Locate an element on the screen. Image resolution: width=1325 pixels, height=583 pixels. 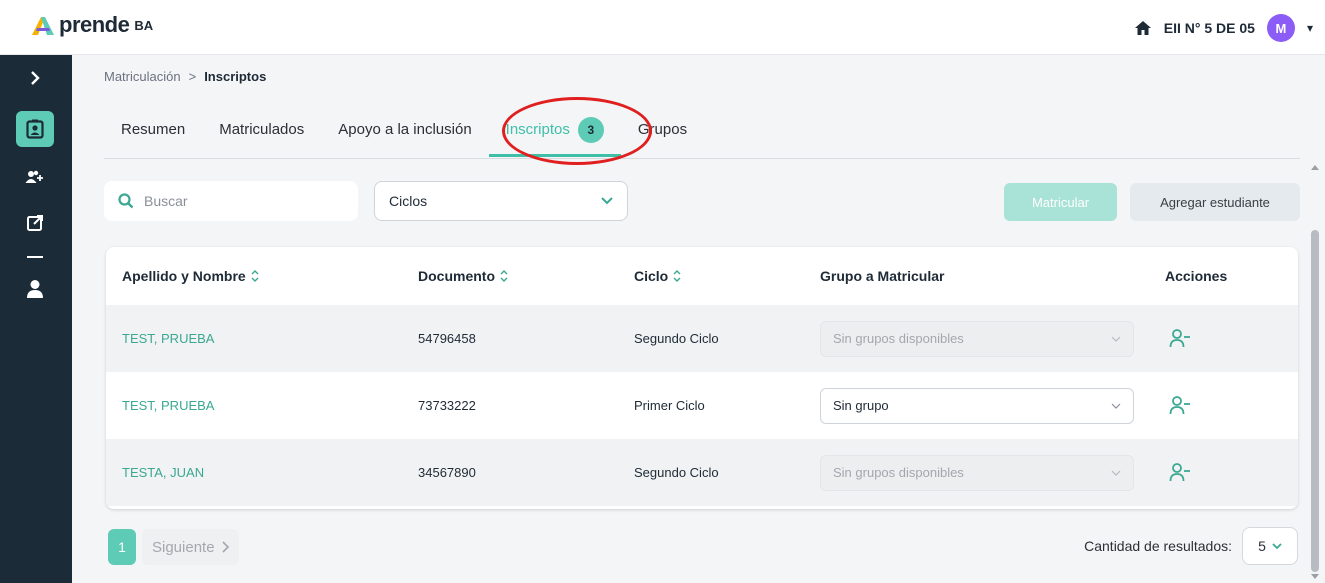
tab-matriculados: Matriculados is located at coordinates (261, 134).